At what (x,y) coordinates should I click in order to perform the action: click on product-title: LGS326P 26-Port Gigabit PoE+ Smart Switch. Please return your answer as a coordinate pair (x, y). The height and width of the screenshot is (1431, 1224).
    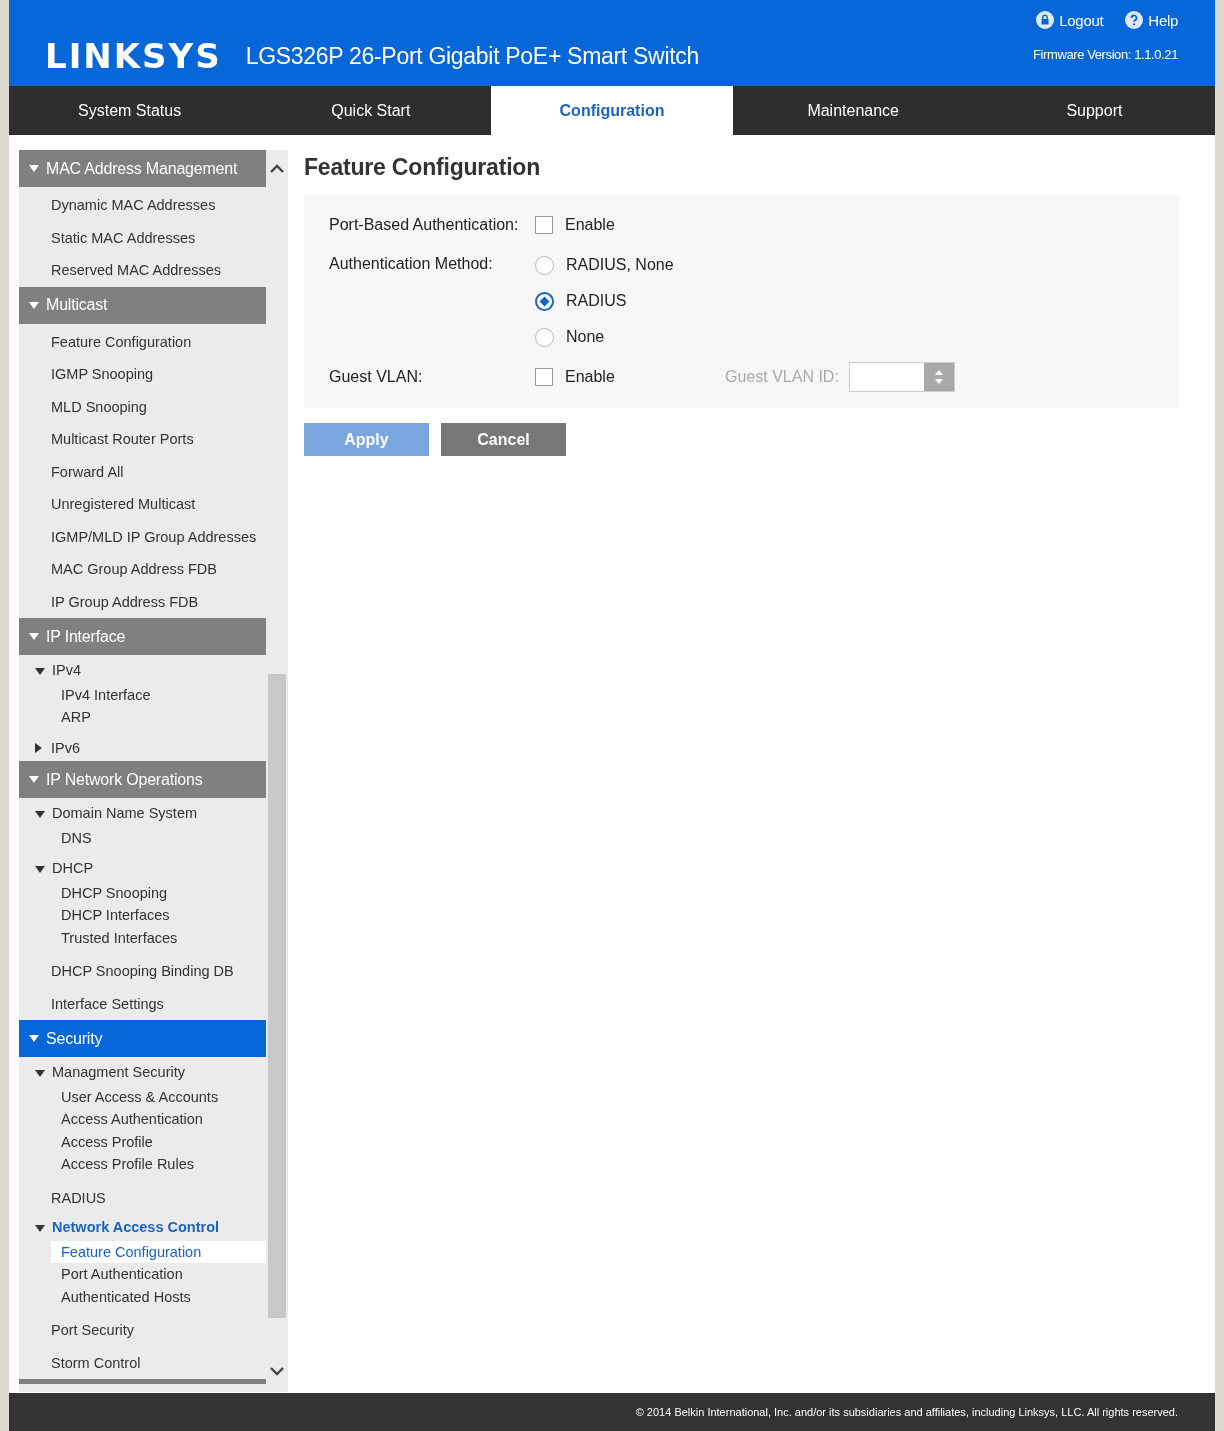
    Looking at the image, I should click on (472, 56).